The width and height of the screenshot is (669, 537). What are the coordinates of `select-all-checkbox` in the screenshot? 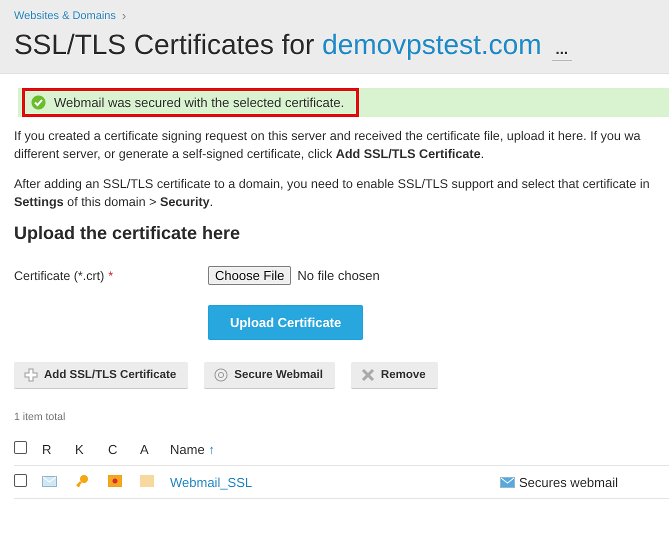 It's located at (20, 447).